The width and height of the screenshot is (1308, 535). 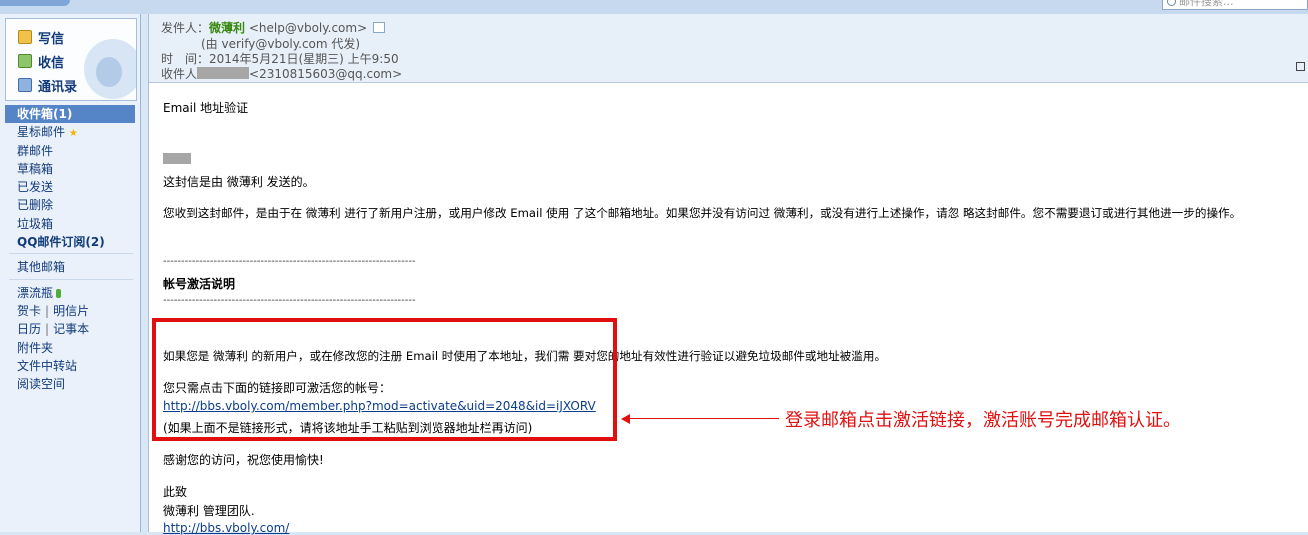 What do you see at coordinates (29, 329) in the screenshot?
I see `calendar-link: 日历` at bounding box center [29, 329].